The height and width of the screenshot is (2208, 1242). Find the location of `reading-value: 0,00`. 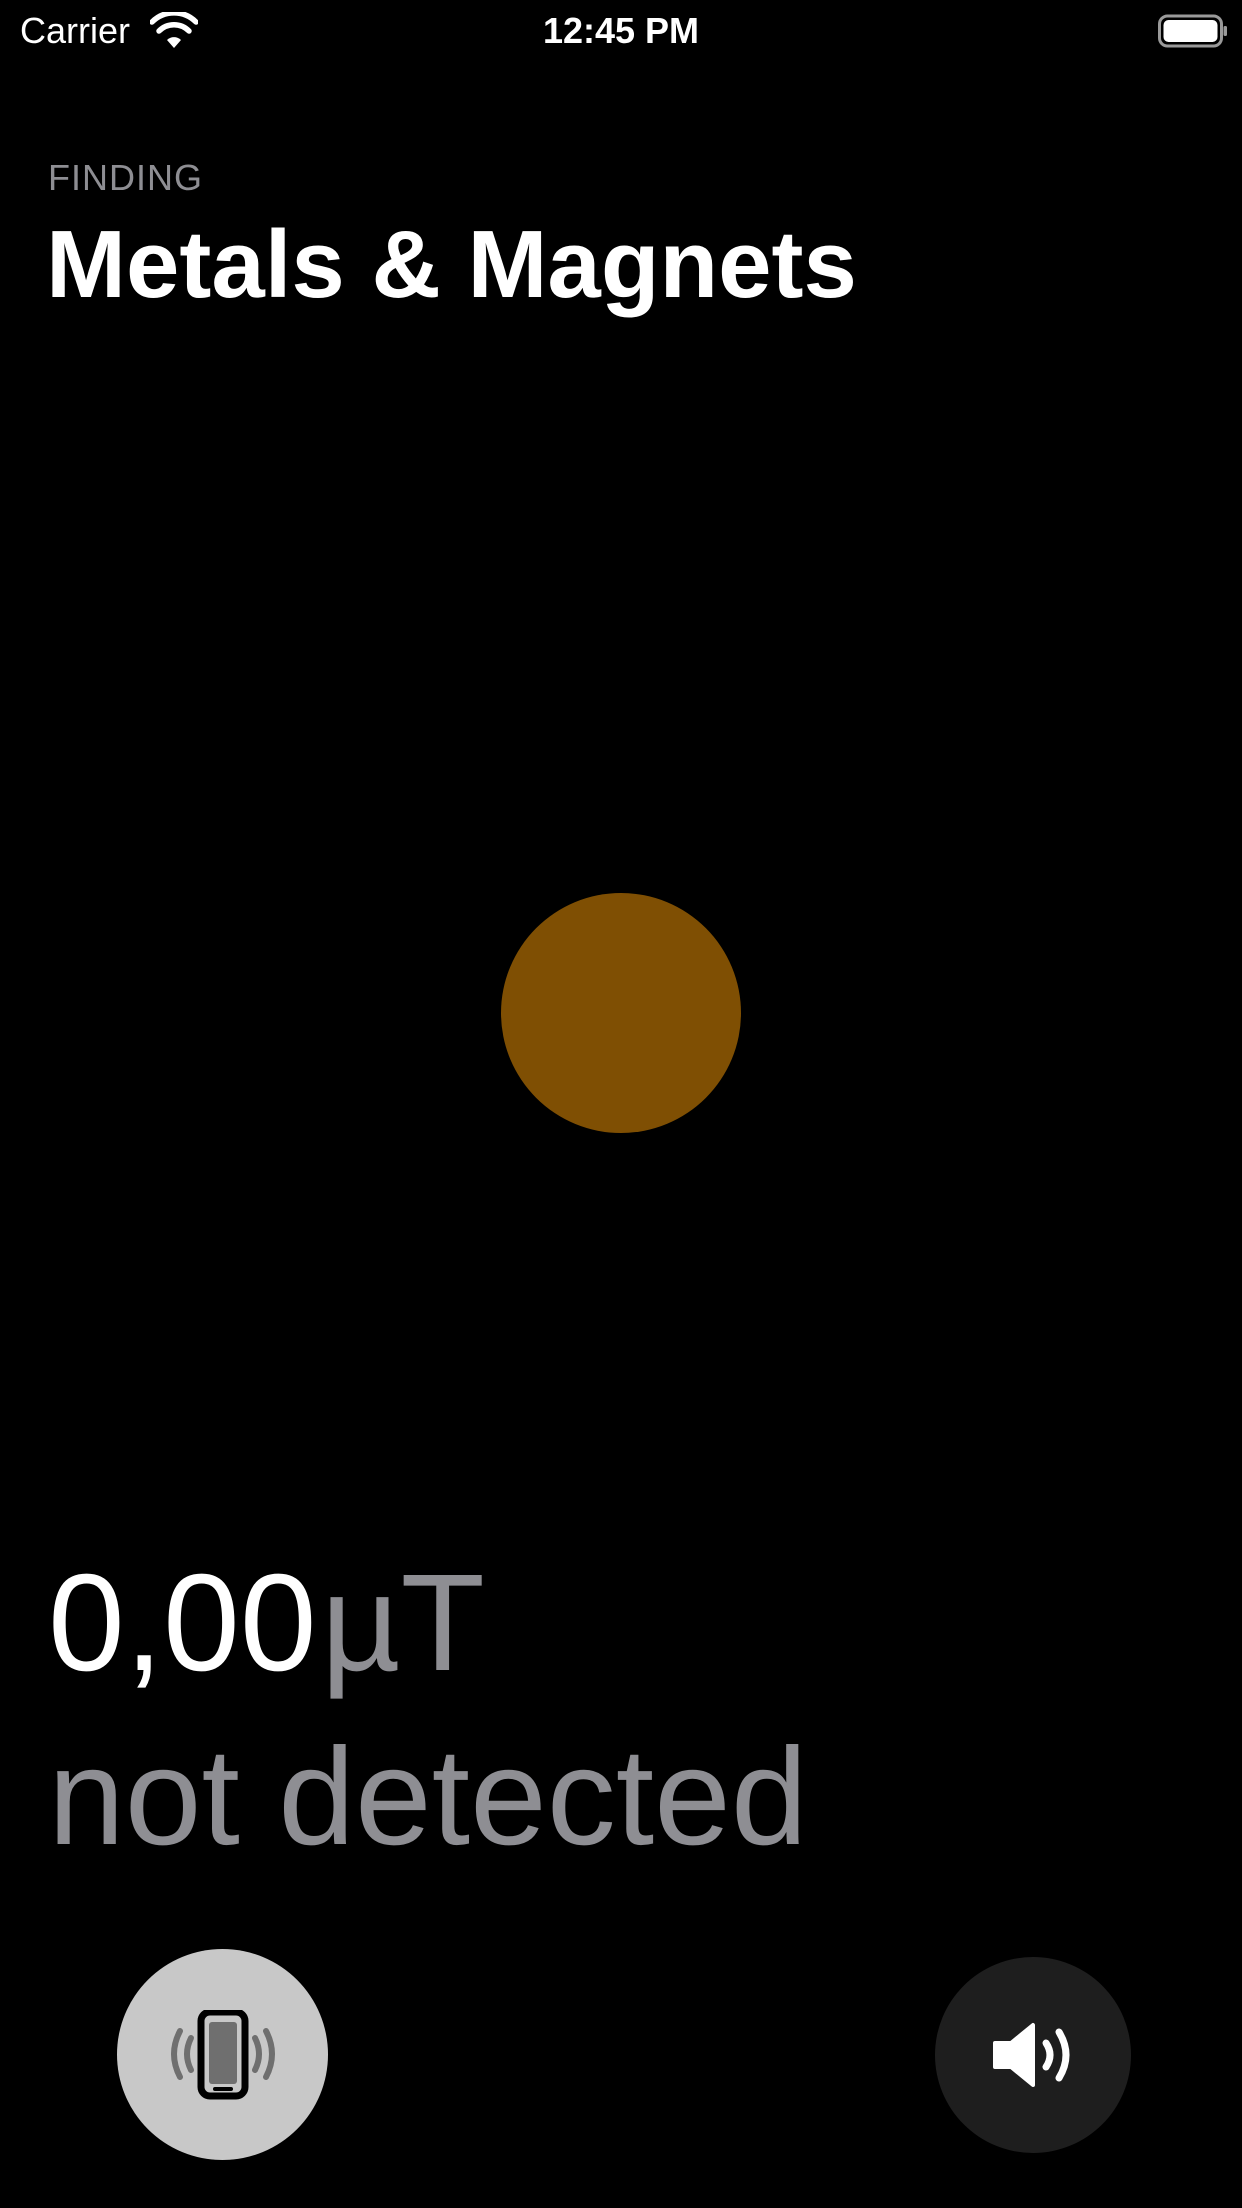

reading-value: 0,00 is located at coordinates (182, 1623).